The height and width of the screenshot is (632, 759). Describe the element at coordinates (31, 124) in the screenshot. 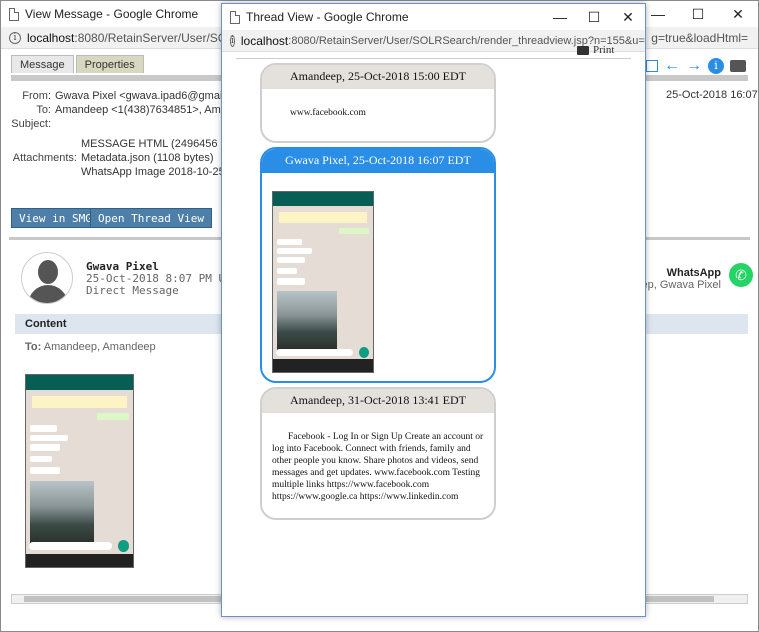

I see `subject-label: Subject:` at that location.